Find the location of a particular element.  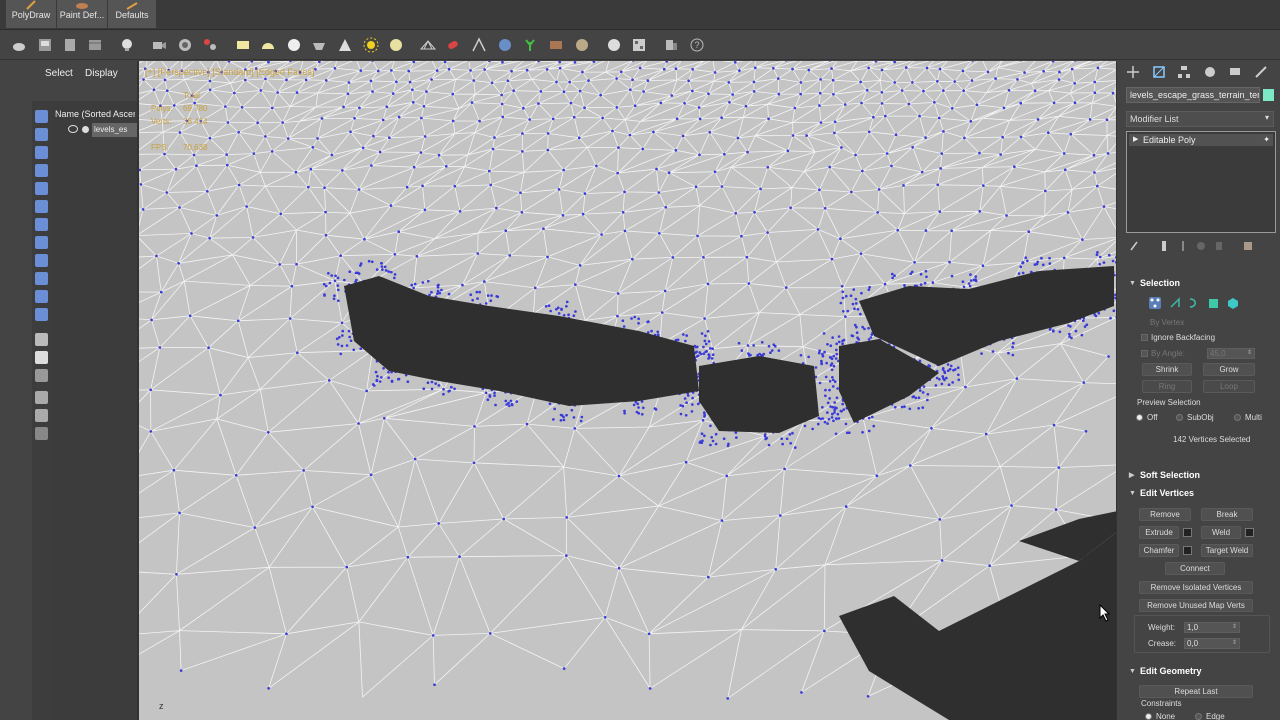

chamfer-button: Chamfer is located at coordinates (1159, 550).